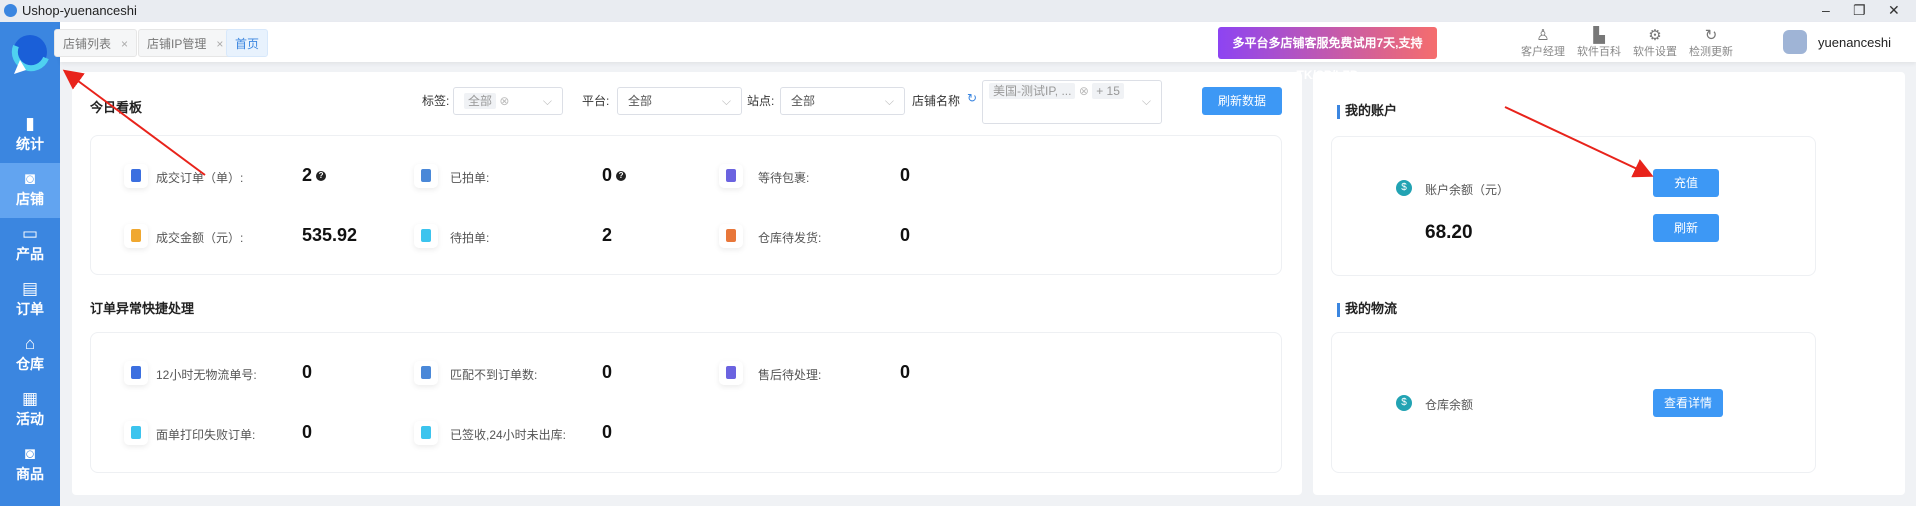  What do you see at coordinates (790, 238) in the screenshot?
I see `stat-label: 仓库待发货:` at bounding box center [790, 238].